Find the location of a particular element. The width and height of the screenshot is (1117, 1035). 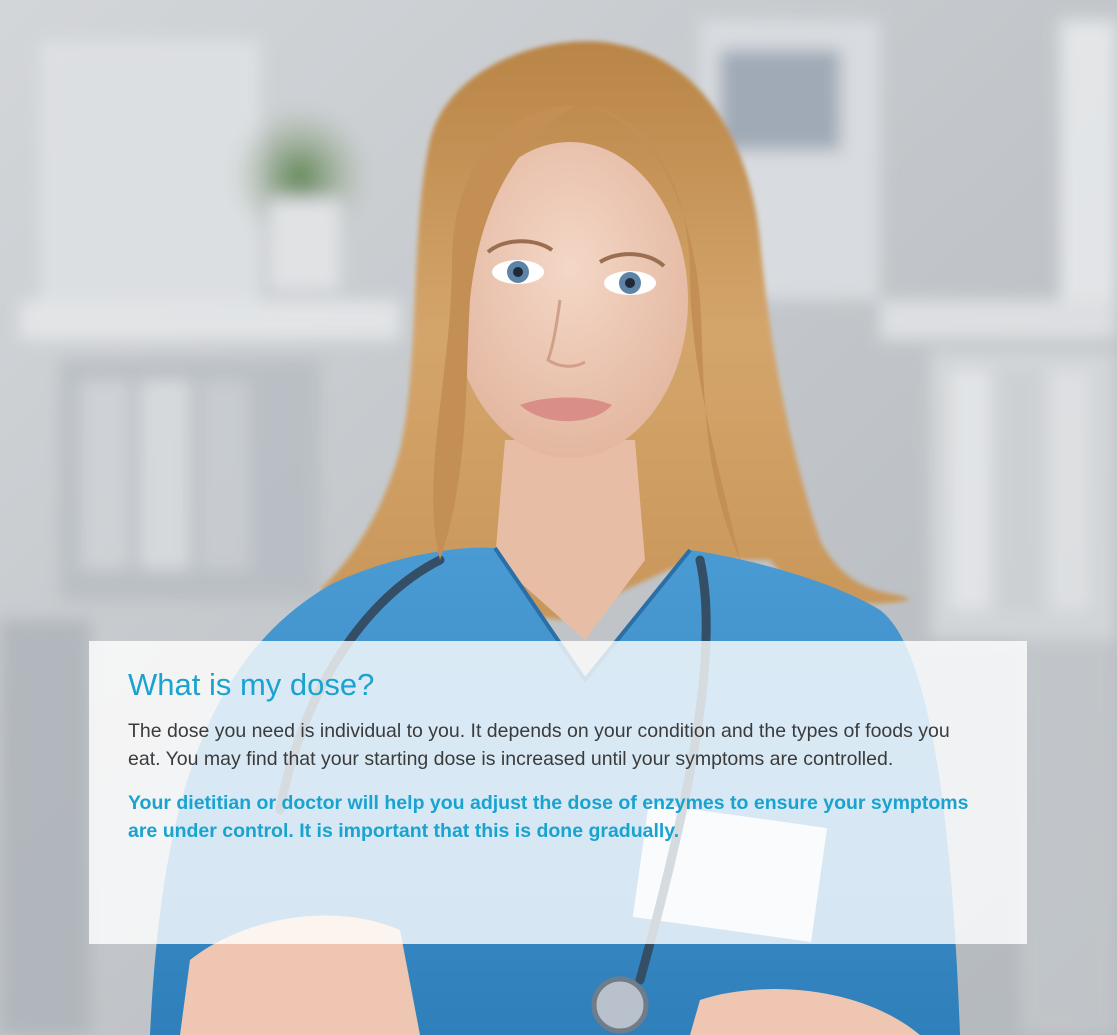

card-title: What is my dose? is located at coordinates (251, 684).